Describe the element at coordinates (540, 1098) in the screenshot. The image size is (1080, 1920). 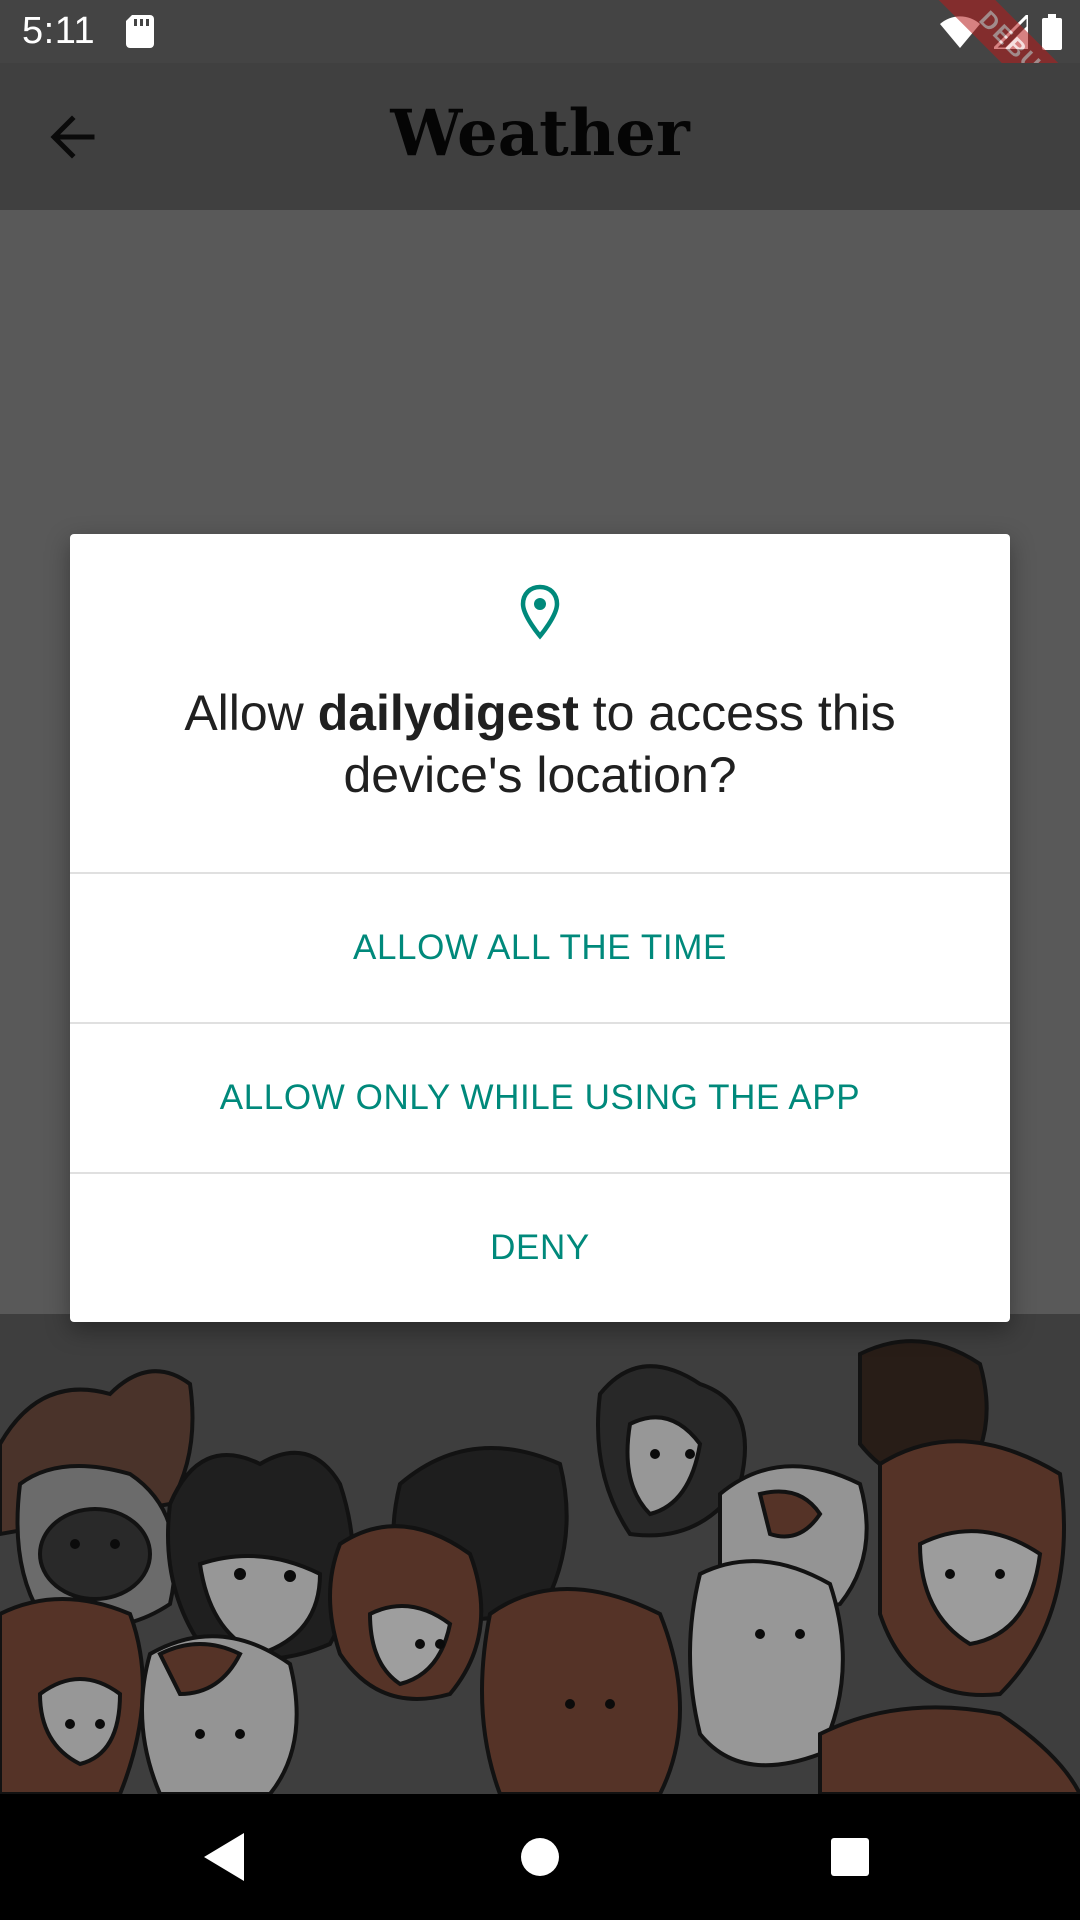
I see `allow-while-using-button: ALLOW ONLY WHILE USING THE APP` at that location.